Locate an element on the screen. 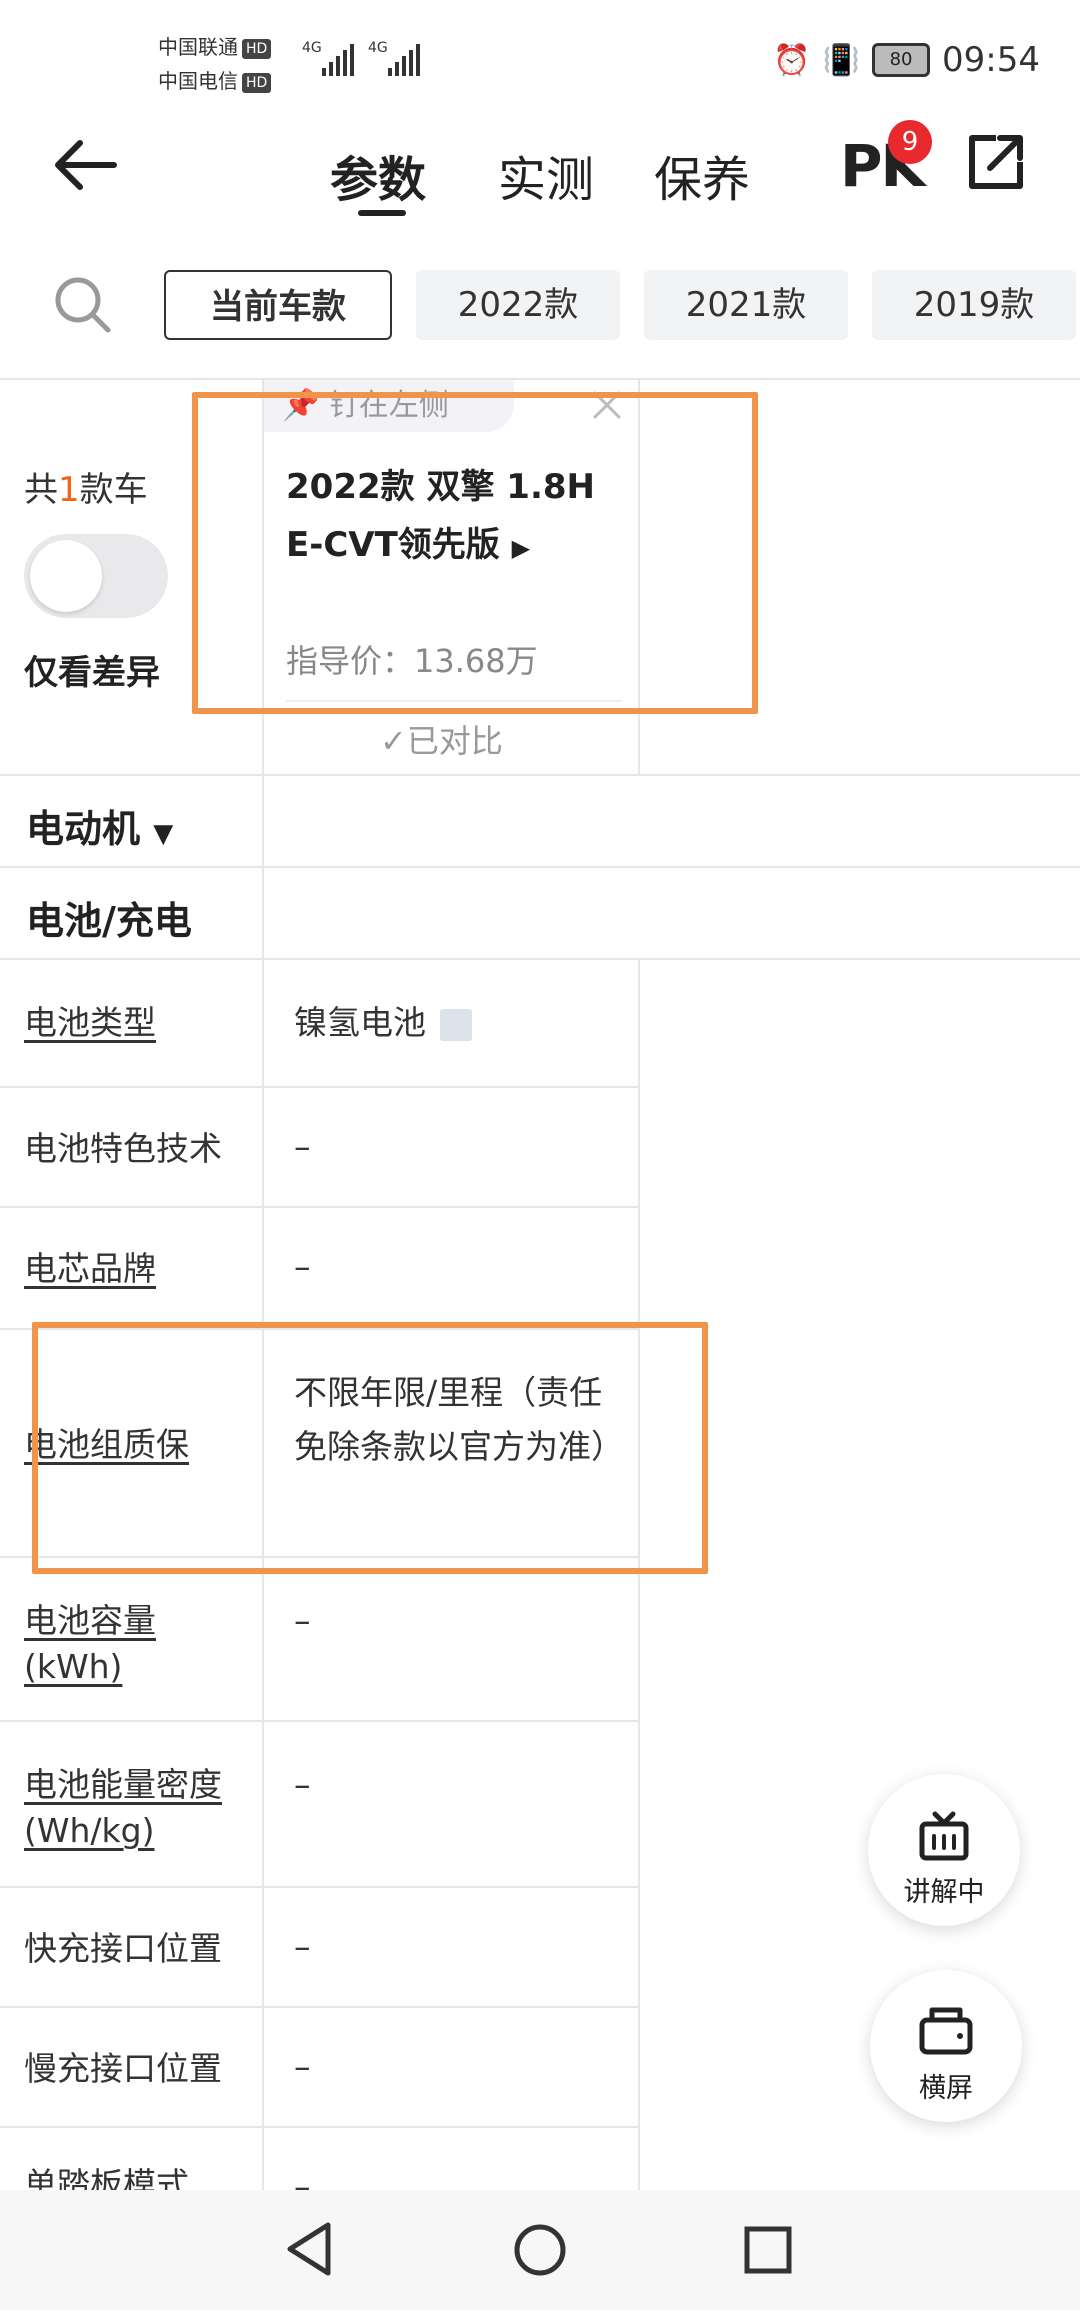  chip-current-model: 当前车款 is located at coordinates (278, 305).